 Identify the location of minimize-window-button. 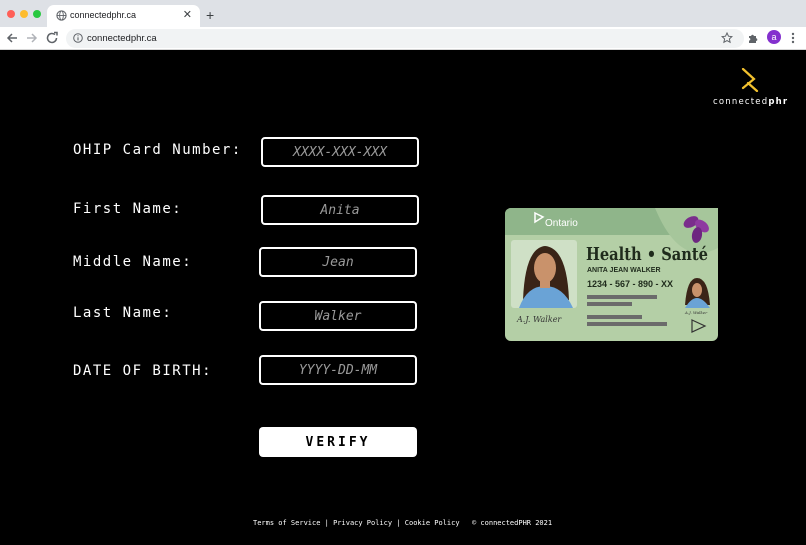
(24, 14).